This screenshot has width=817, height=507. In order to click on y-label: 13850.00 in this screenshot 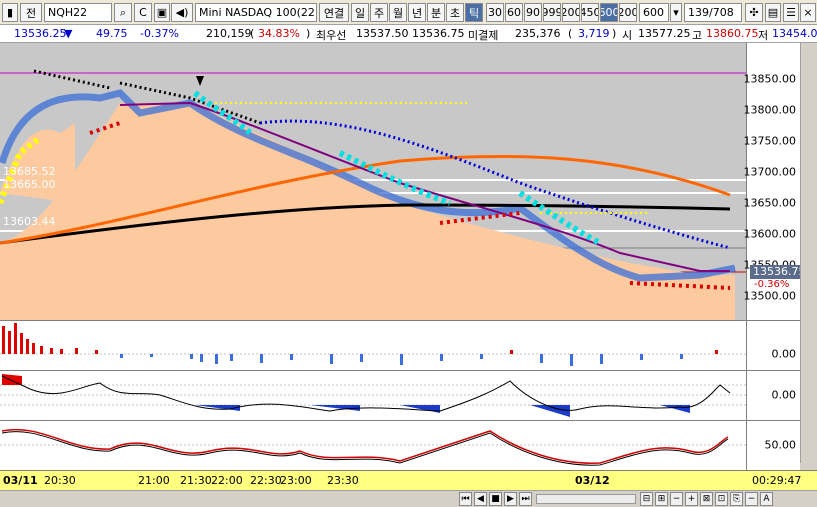, I will do `click(770, 79)`.